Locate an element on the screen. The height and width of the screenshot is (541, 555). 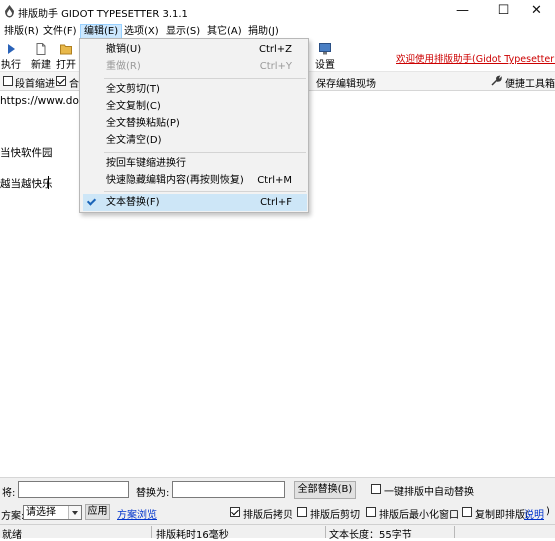
copy-instant-label: 复制即排版( is located at coordinates (502, 515).